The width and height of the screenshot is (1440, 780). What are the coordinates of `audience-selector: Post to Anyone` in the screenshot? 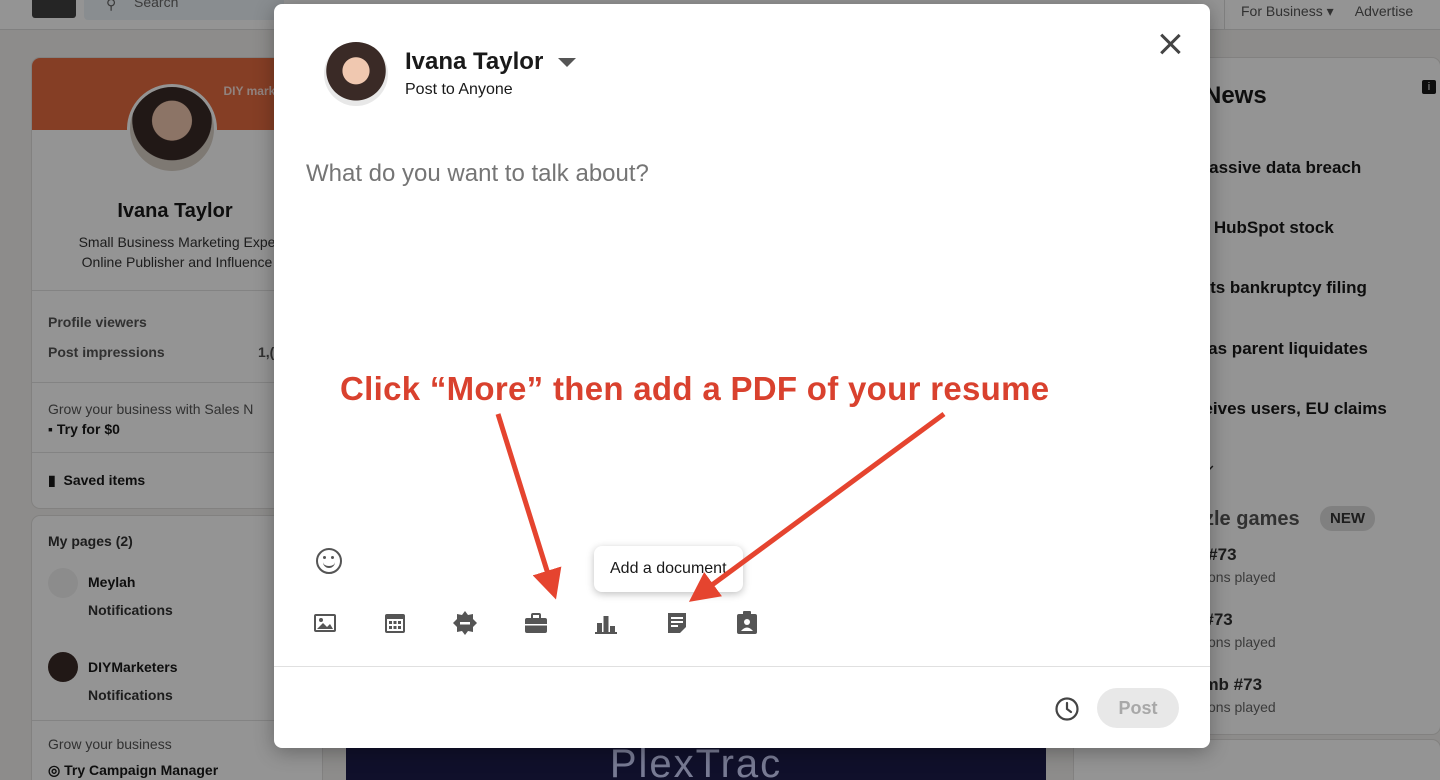 It's located at (459, 90).